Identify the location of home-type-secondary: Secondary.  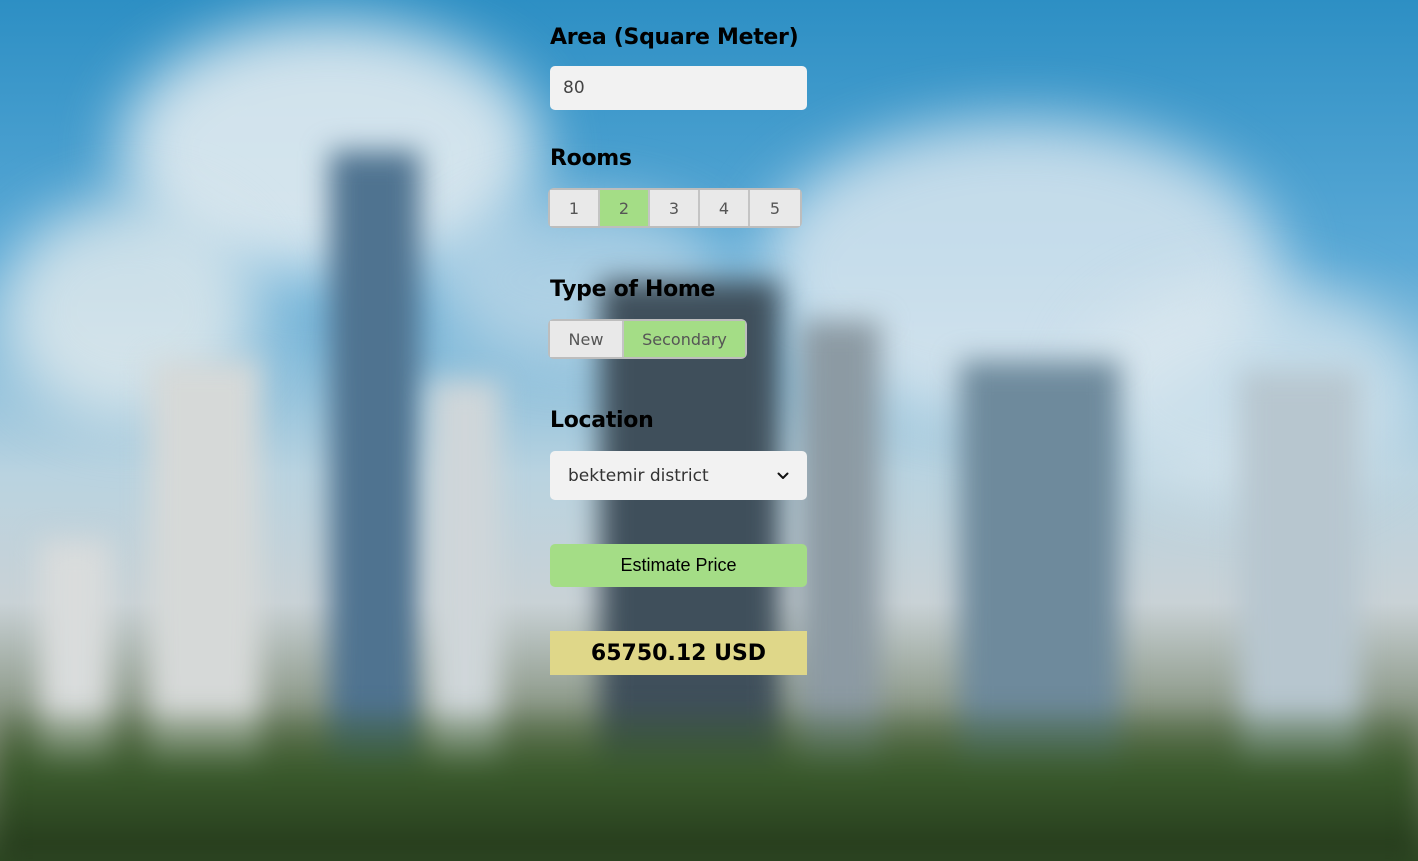
(684, 339).